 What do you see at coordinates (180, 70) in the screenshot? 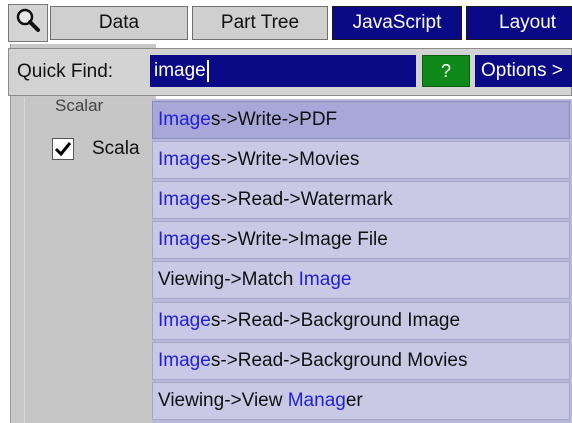
I see `quick-find-value: image` at bounding box center [180, 70].